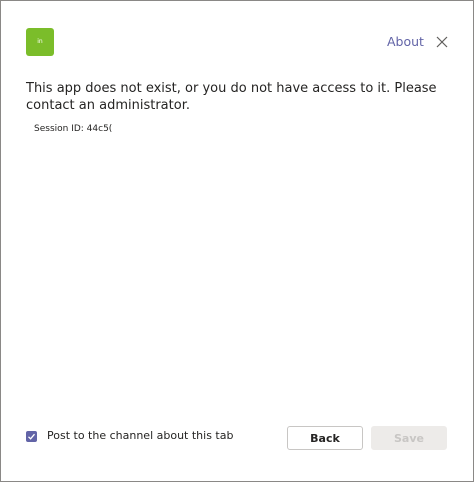 The image size is (474, 482). I want to click on back-button: Back, so click(325, 438).